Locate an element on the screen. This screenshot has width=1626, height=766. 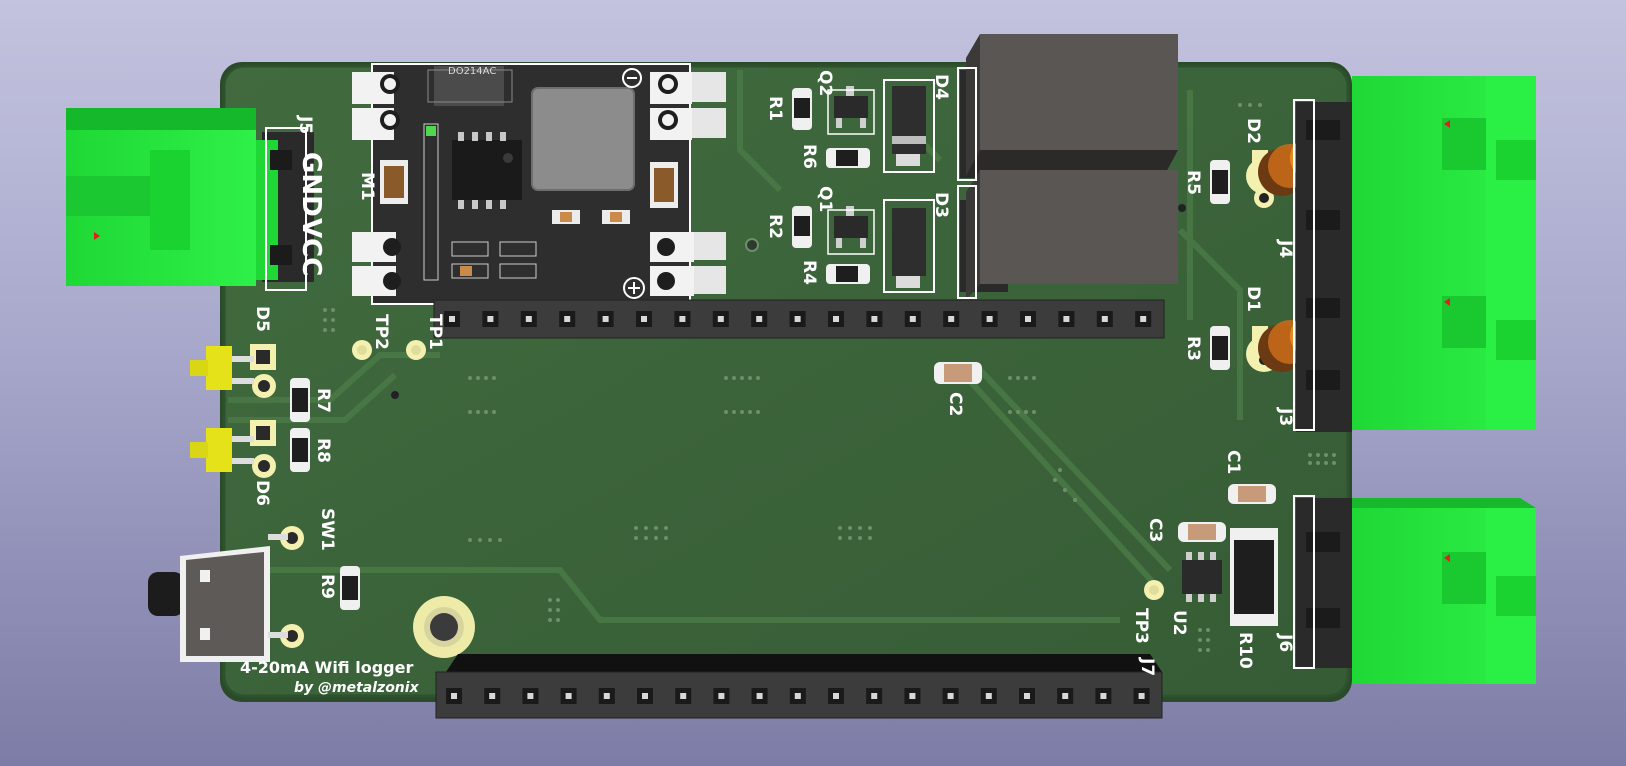
relay-top is located at coordinates (1069, 106).